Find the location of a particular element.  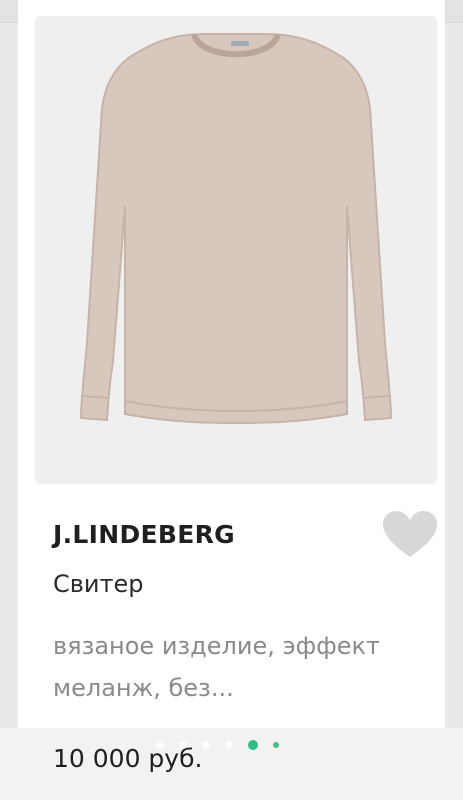

brand-name: J.LINDEBERG is located at coordinates (144, 534).